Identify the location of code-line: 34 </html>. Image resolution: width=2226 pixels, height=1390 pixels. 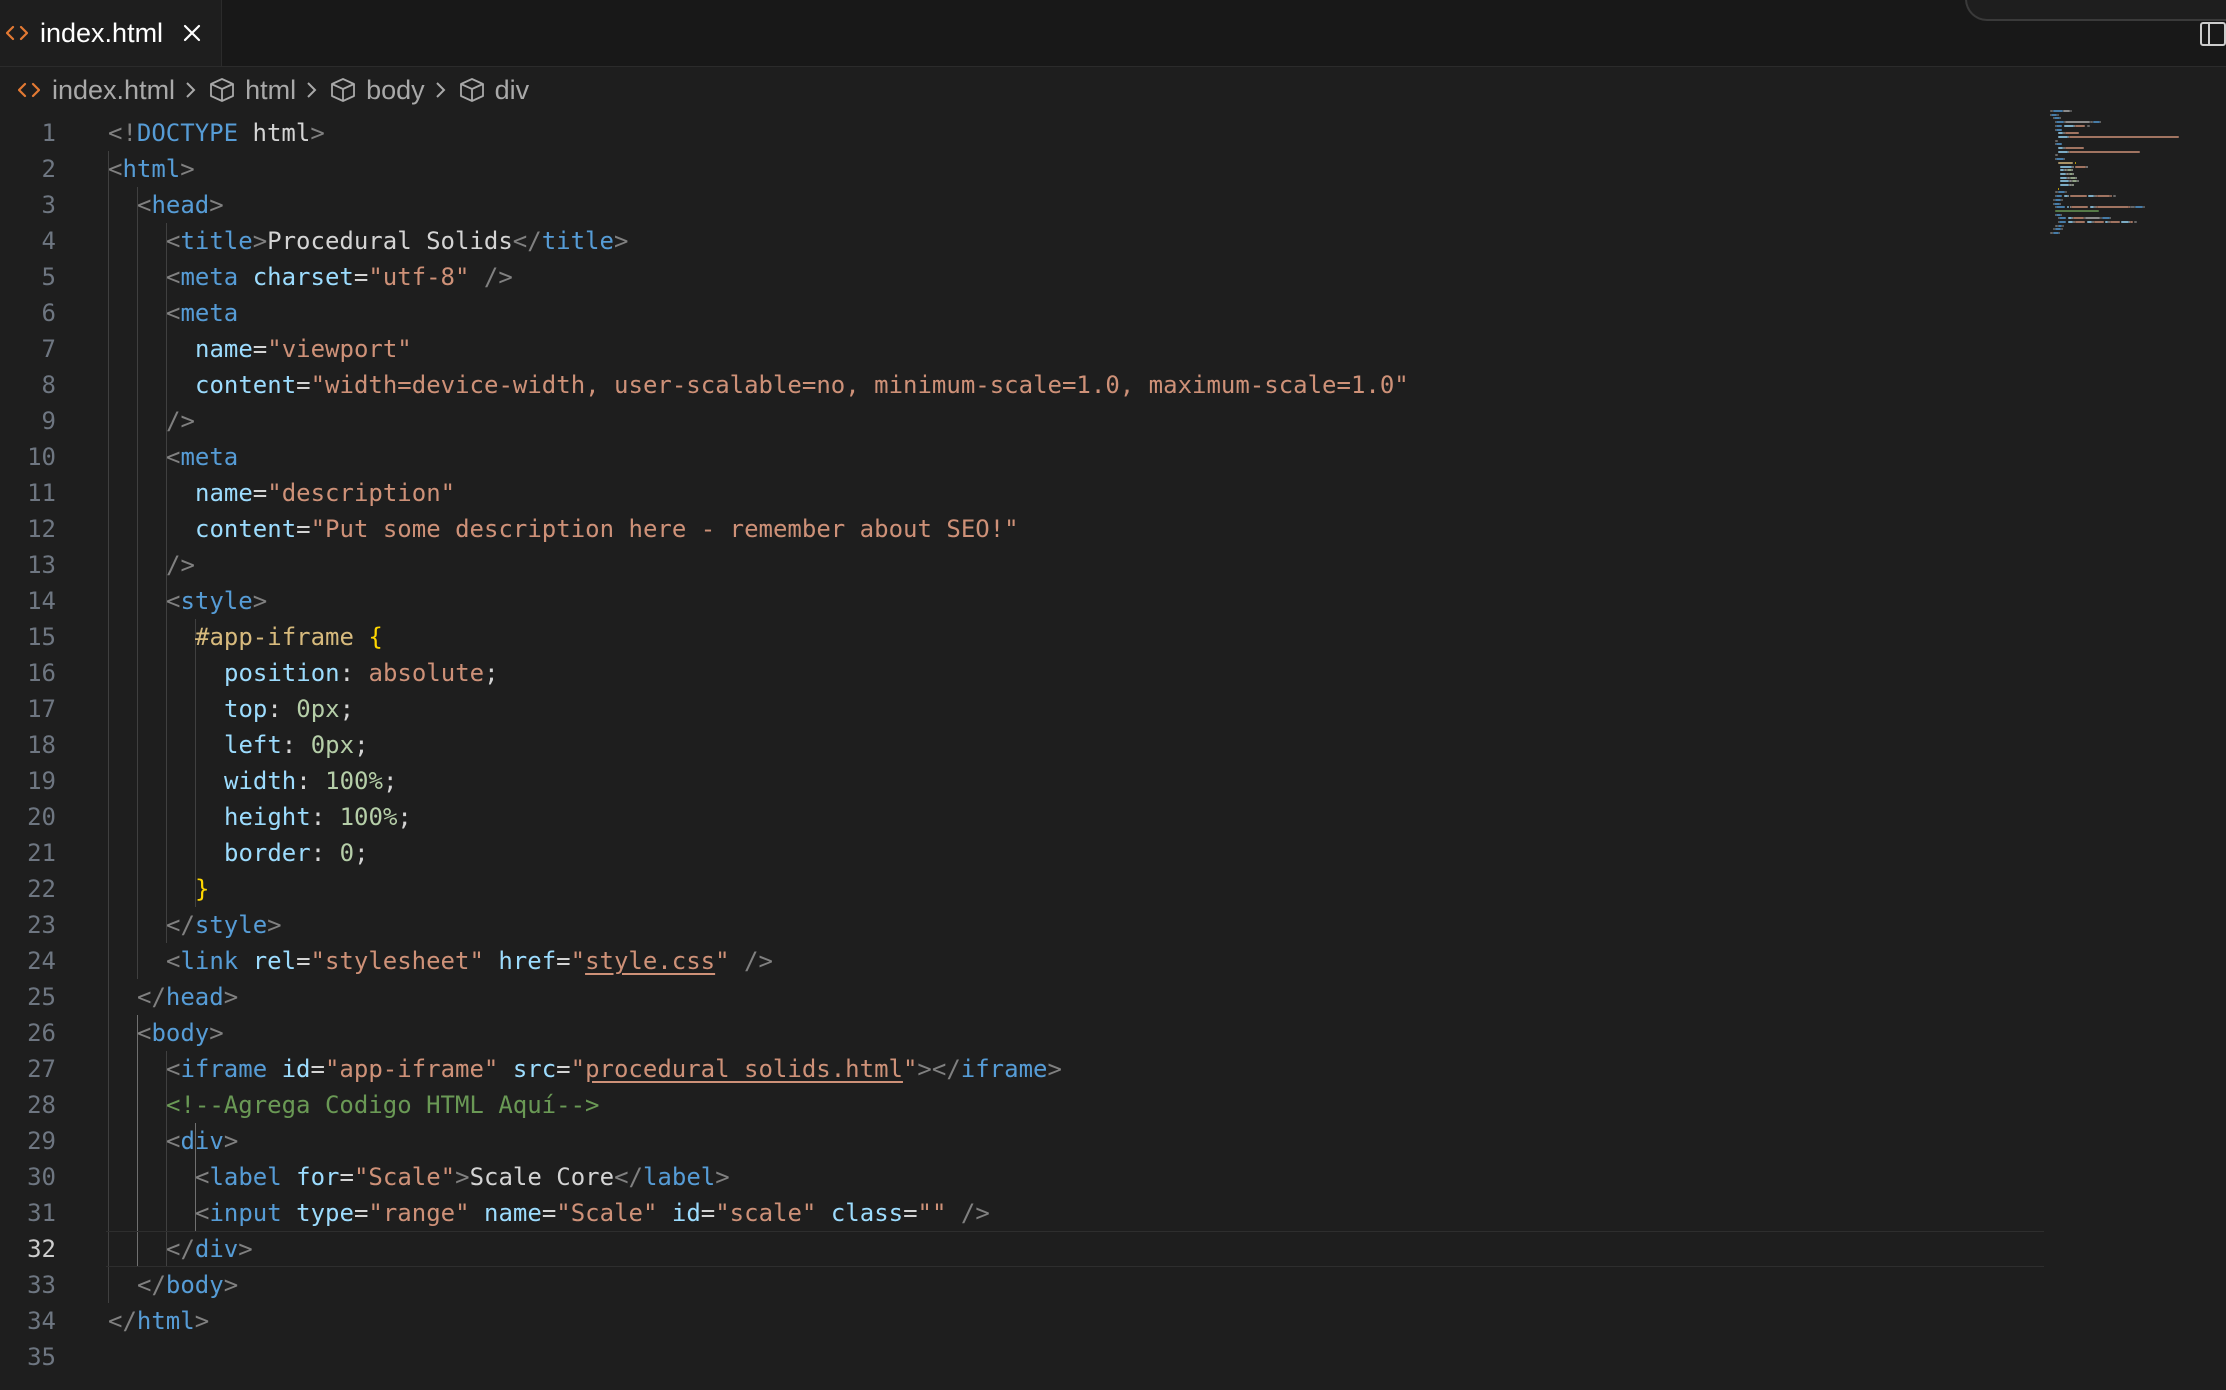
(1025, 1321).